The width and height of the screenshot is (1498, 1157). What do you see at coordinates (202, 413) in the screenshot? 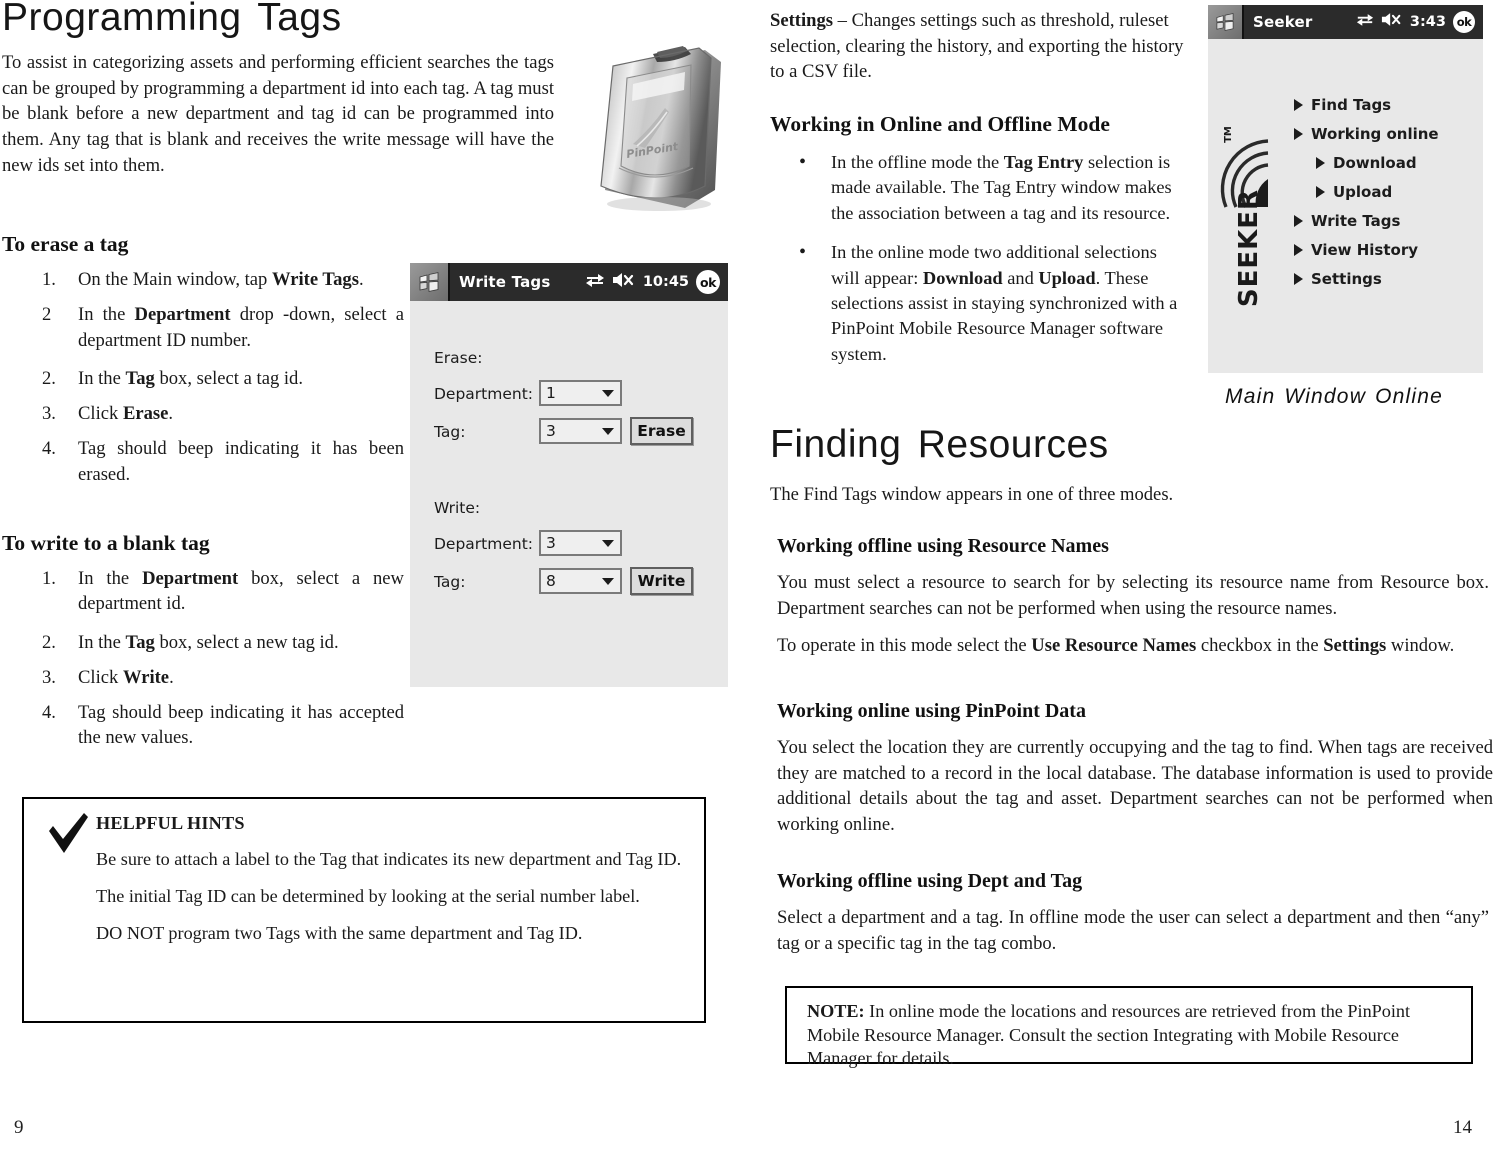
I see `list-item: 3. Click Erase.` at bounding box center [202, 413].